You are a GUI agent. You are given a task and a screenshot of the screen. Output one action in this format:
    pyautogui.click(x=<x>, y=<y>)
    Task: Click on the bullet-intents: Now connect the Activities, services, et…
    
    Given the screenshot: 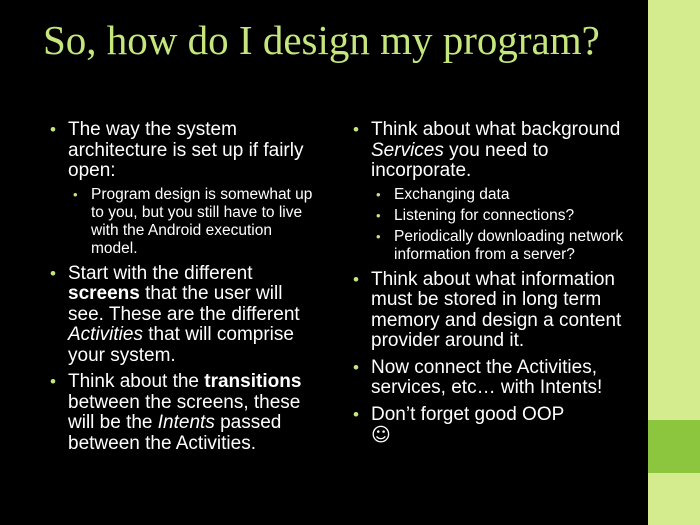 What is the action you would take?
    pyautogui.click(x=498, y=378)
    